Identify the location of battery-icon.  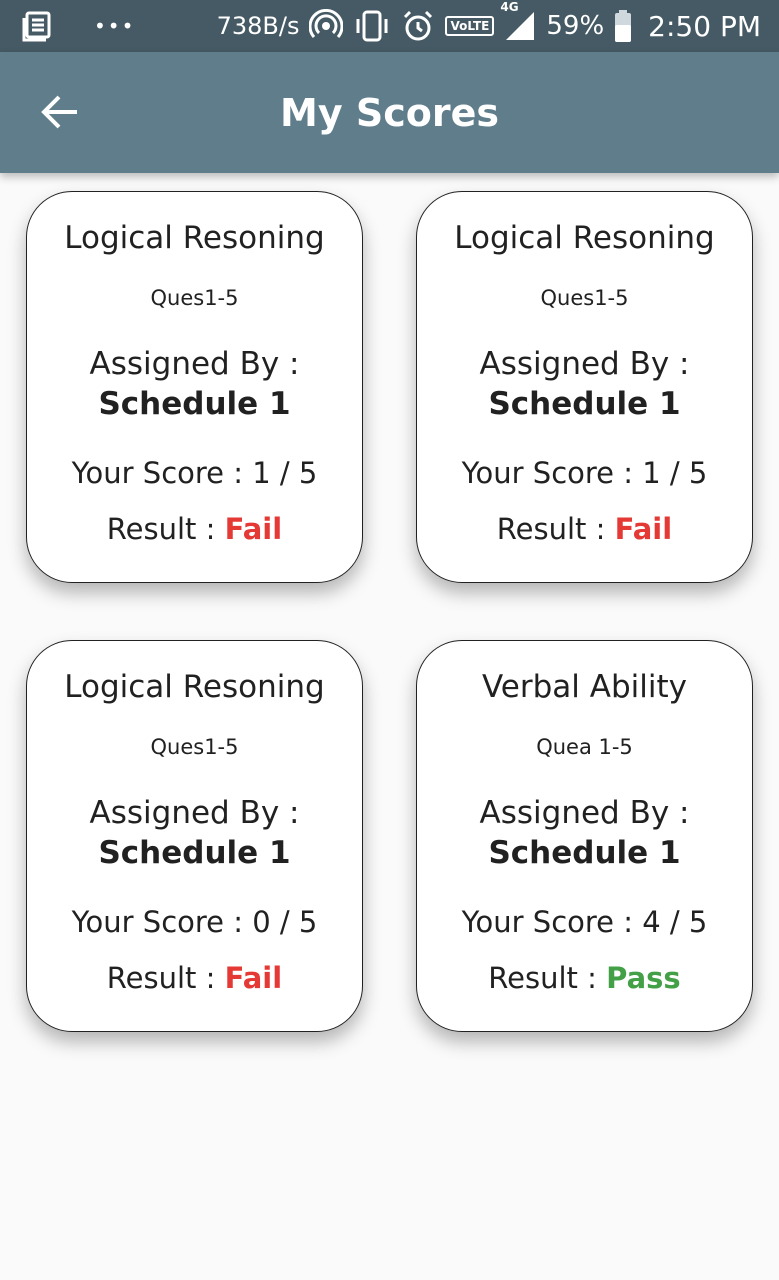
(623, 26).